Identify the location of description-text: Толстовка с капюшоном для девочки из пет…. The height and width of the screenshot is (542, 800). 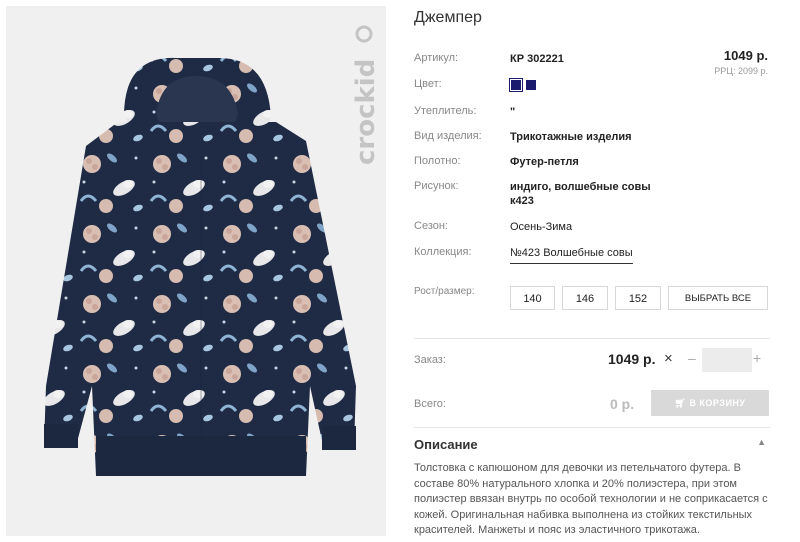
(591, 499).